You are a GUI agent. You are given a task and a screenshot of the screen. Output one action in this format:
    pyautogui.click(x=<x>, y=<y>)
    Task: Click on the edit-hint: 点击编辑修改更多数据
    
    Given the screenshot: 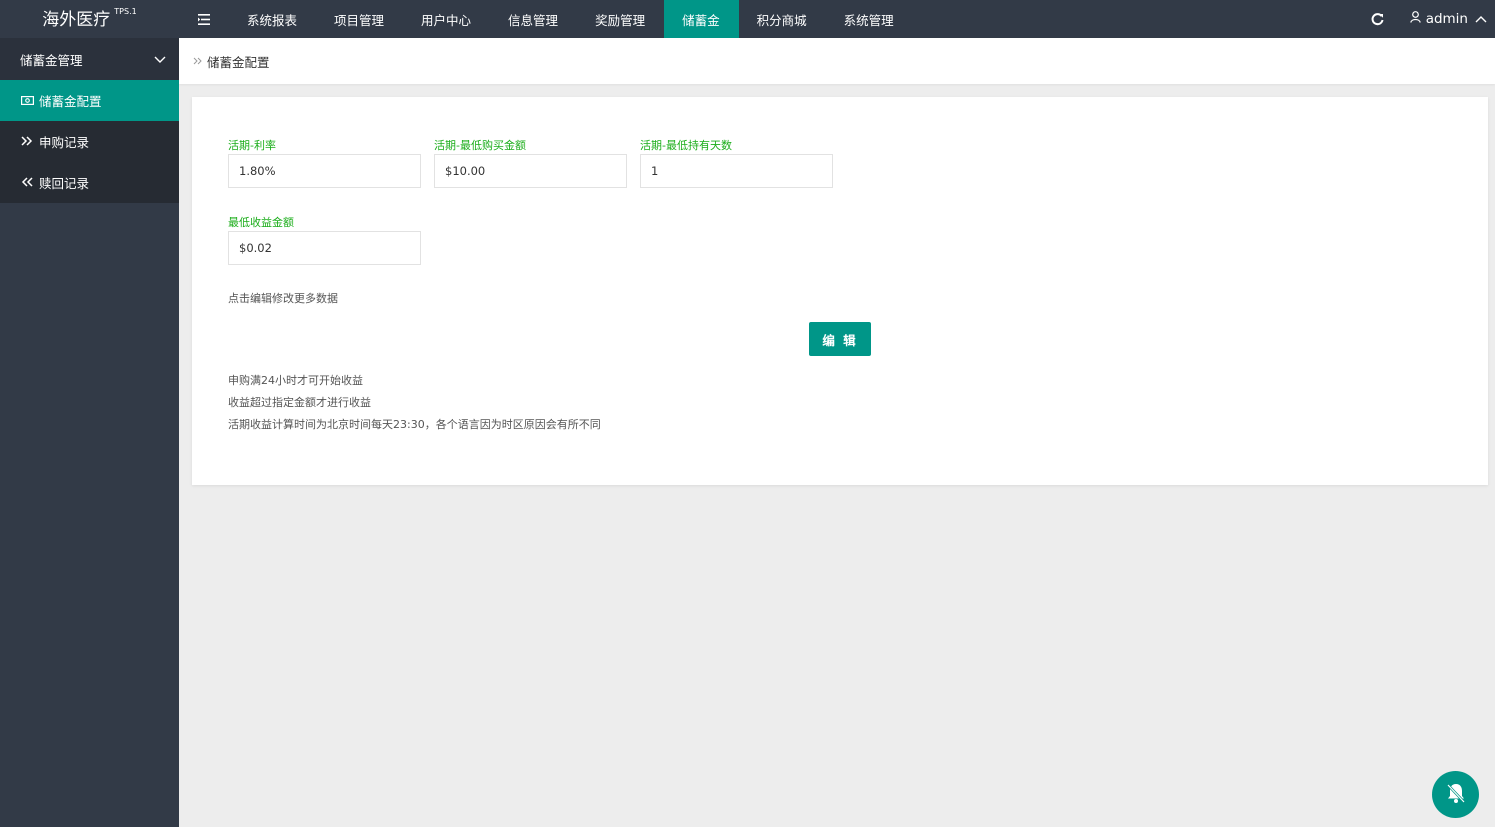 What is the action you would take?
    pyautogui.click(x=283, y=298)
    